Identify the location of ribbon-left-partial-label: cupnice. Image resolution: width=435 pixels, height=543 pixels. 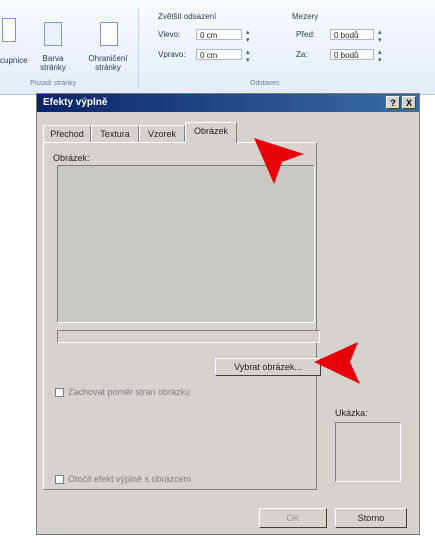
(14, 60).